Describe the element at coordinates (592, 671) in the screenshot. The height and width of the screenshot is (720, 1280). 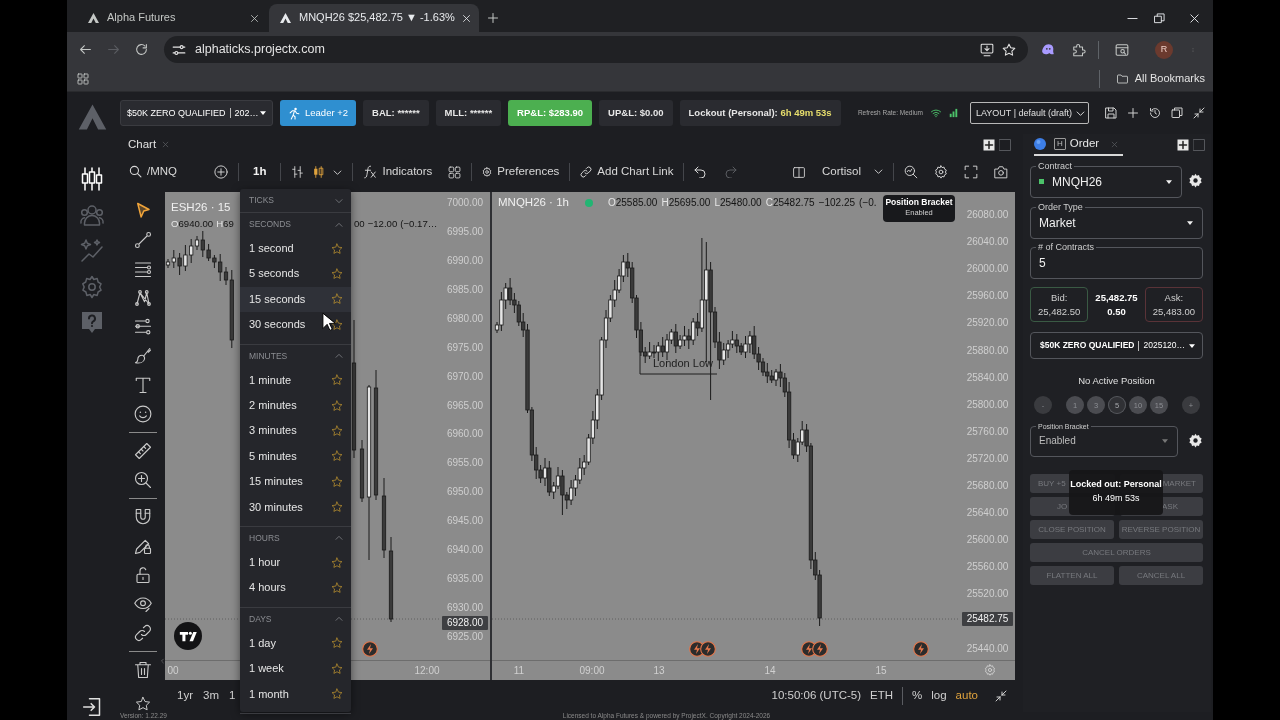
I see `time-label: 09:00` at that location.